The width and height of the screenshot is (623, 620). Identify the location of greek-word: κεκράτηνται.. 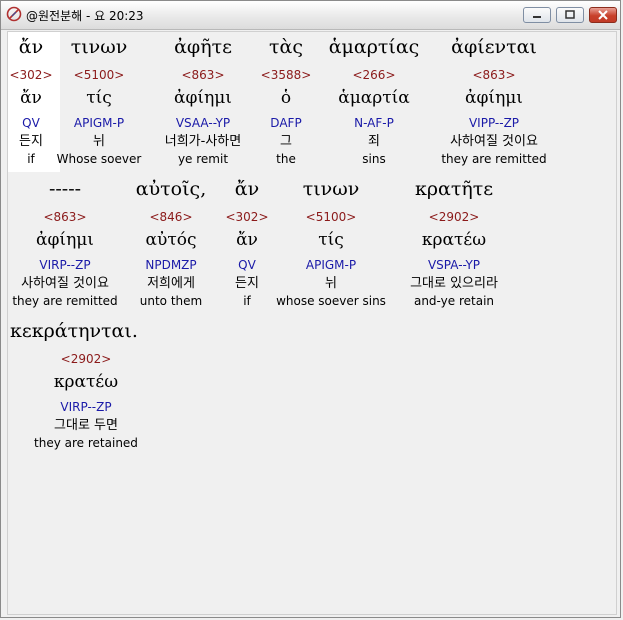
(74, 331).